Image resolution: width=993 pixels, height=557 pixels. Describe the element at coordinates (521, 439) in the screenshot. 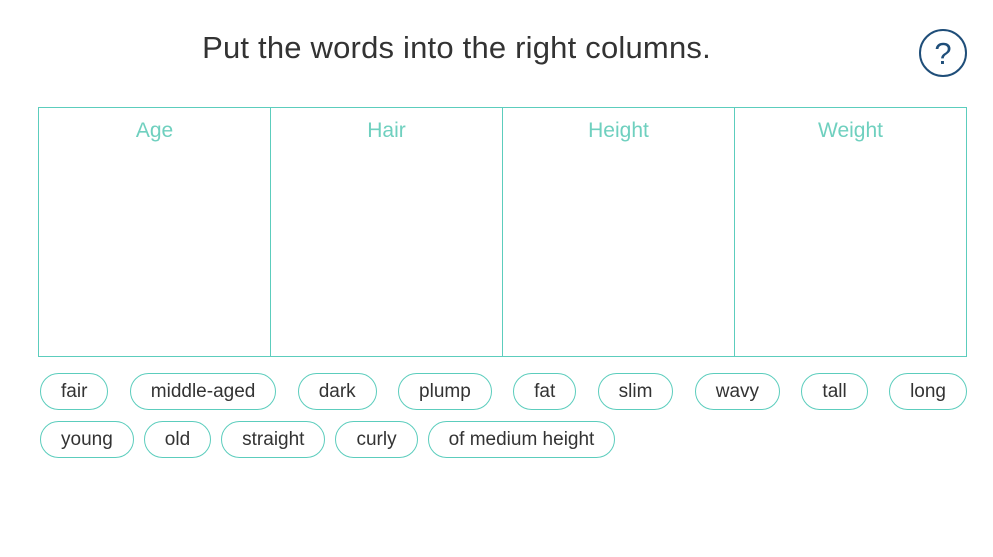

I see `word-chip-of-medium-height: of medium height` at that location.